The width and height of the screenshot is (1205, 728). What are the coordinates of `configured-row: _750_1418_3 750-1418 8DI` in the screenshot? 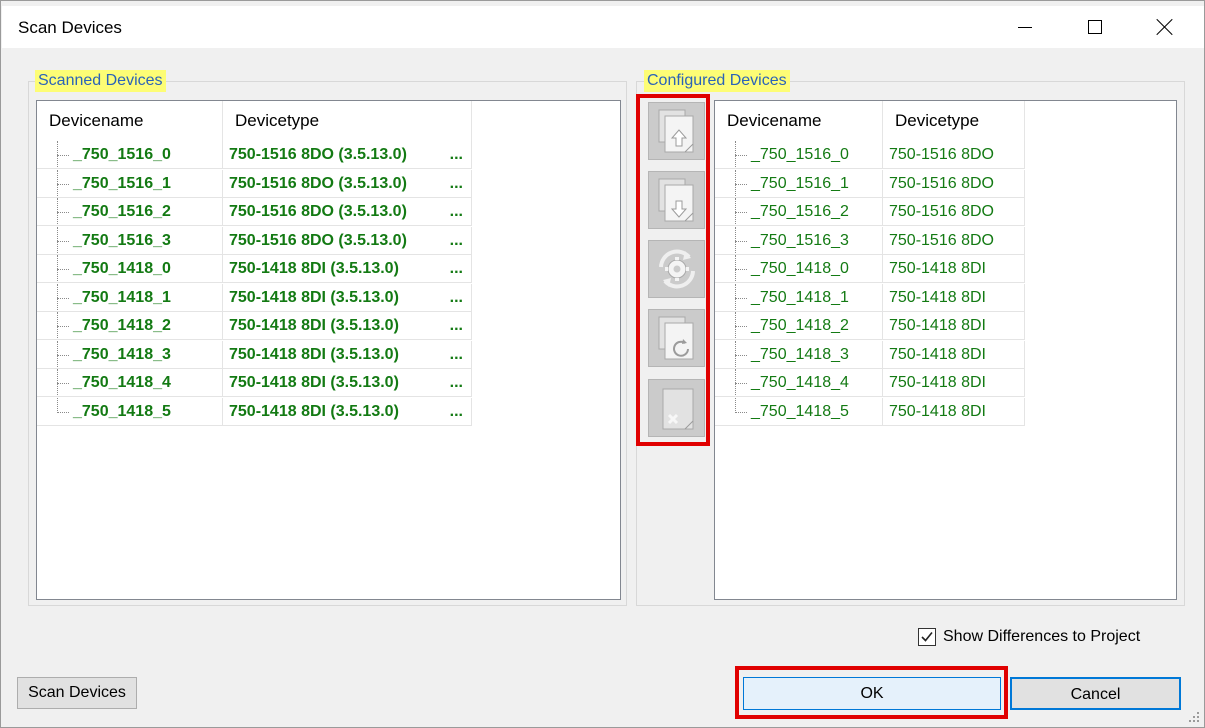 It's located at (870, 354).